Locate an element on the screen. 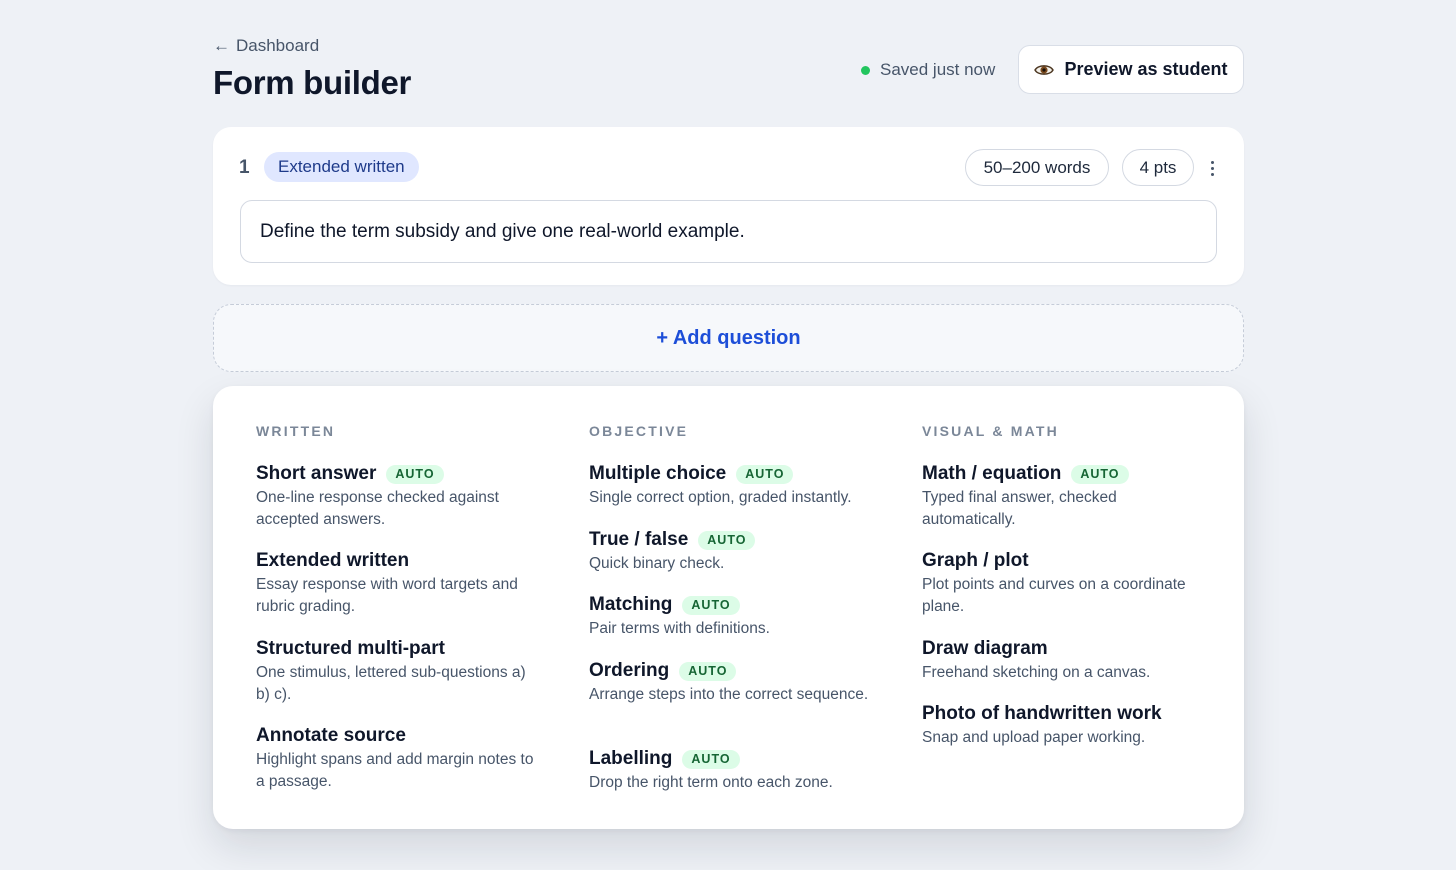 The height and width of the screenshot is (870, 1456). word-range-pill: 50–200 words is located at coordinates (1037, 167).